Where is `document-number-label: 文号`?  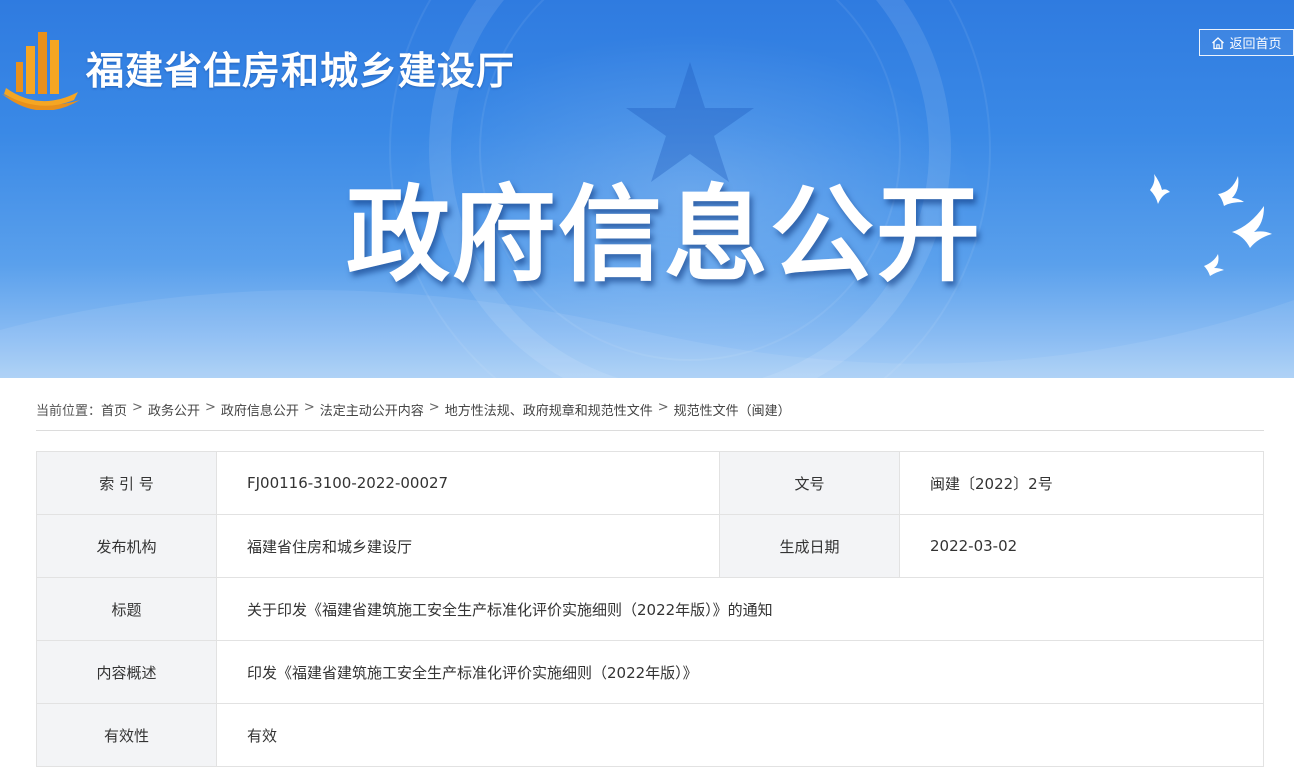 document-number-label: 文号 is located at coordinates (809, 483).